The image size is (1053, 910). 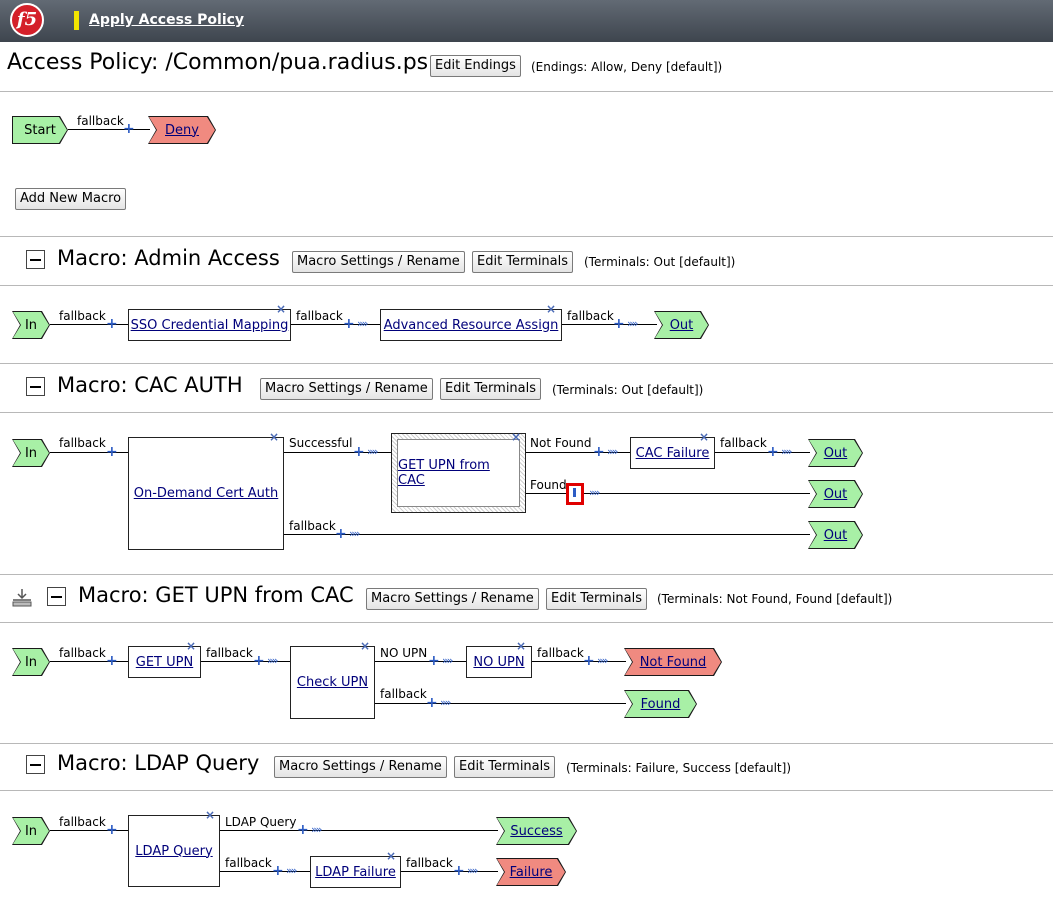 What do you see at coordinates (458, 473) in the screenshot?
I see `get-upn-from-cac-node: GET UPN from CAC` at bounding box center [458, 473].